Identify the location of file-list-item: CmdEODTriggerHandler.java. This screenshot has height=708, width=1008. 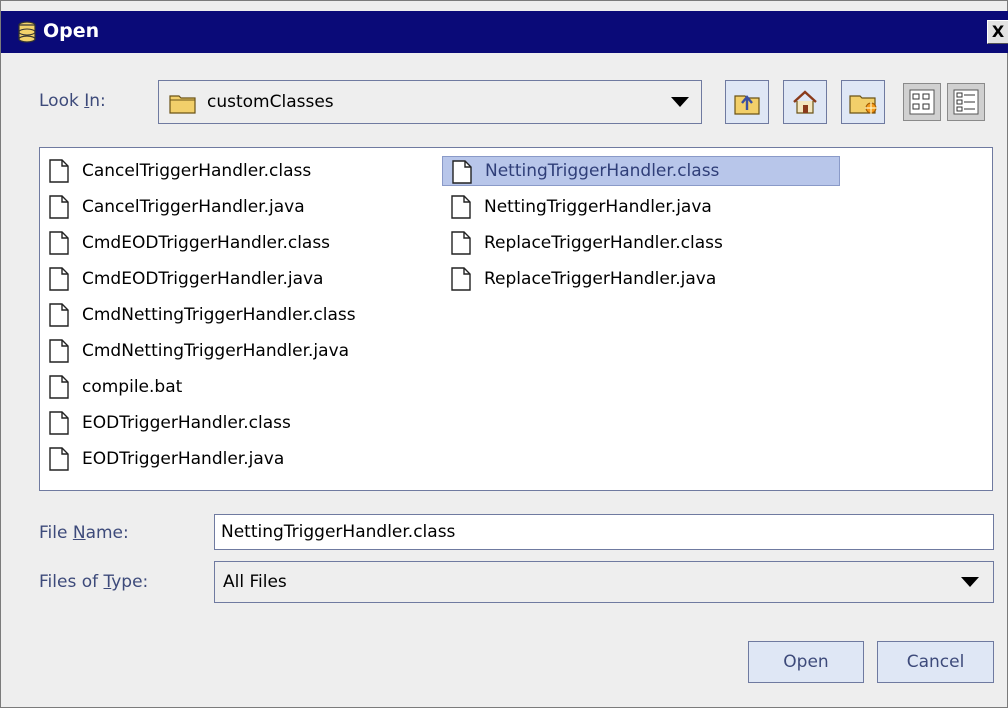
(184, 279).